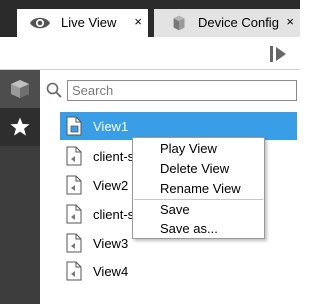 This screenshot has height=304, width=320. Describe the element at coordinates (179, 23) in the screenshot. I see `device-config-icon` at that location.